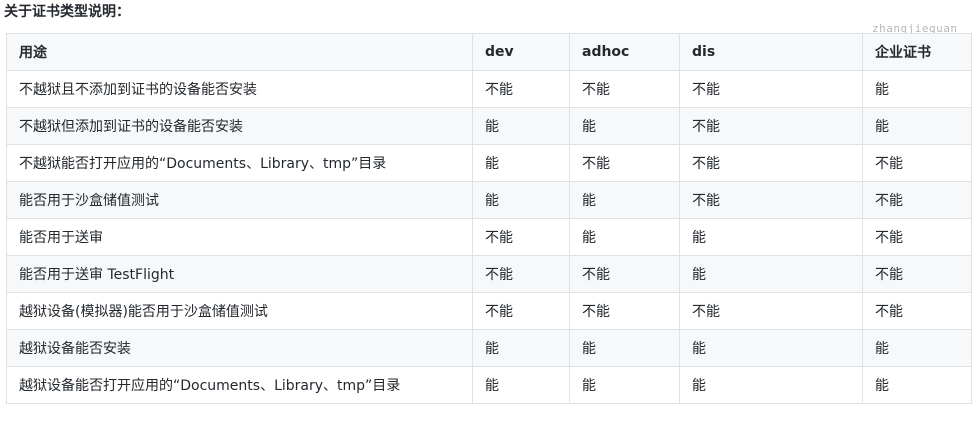 The image size is (977, 425). I want to click on cell-usage: 不越狱且不添加到证书的设备能否安装, so click(239, 89).